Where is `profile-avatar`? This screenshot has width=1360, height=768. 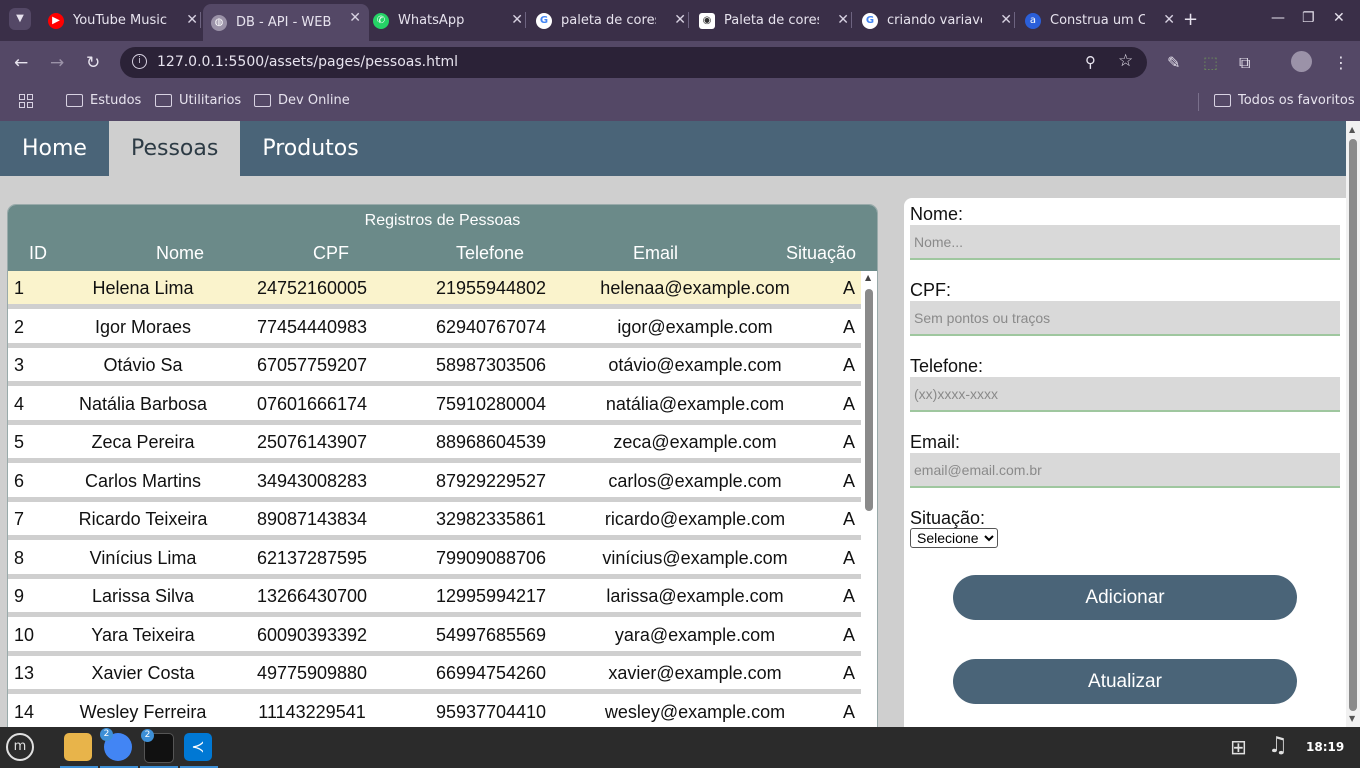 profile-avatar is located at coordinates (1301, 61).